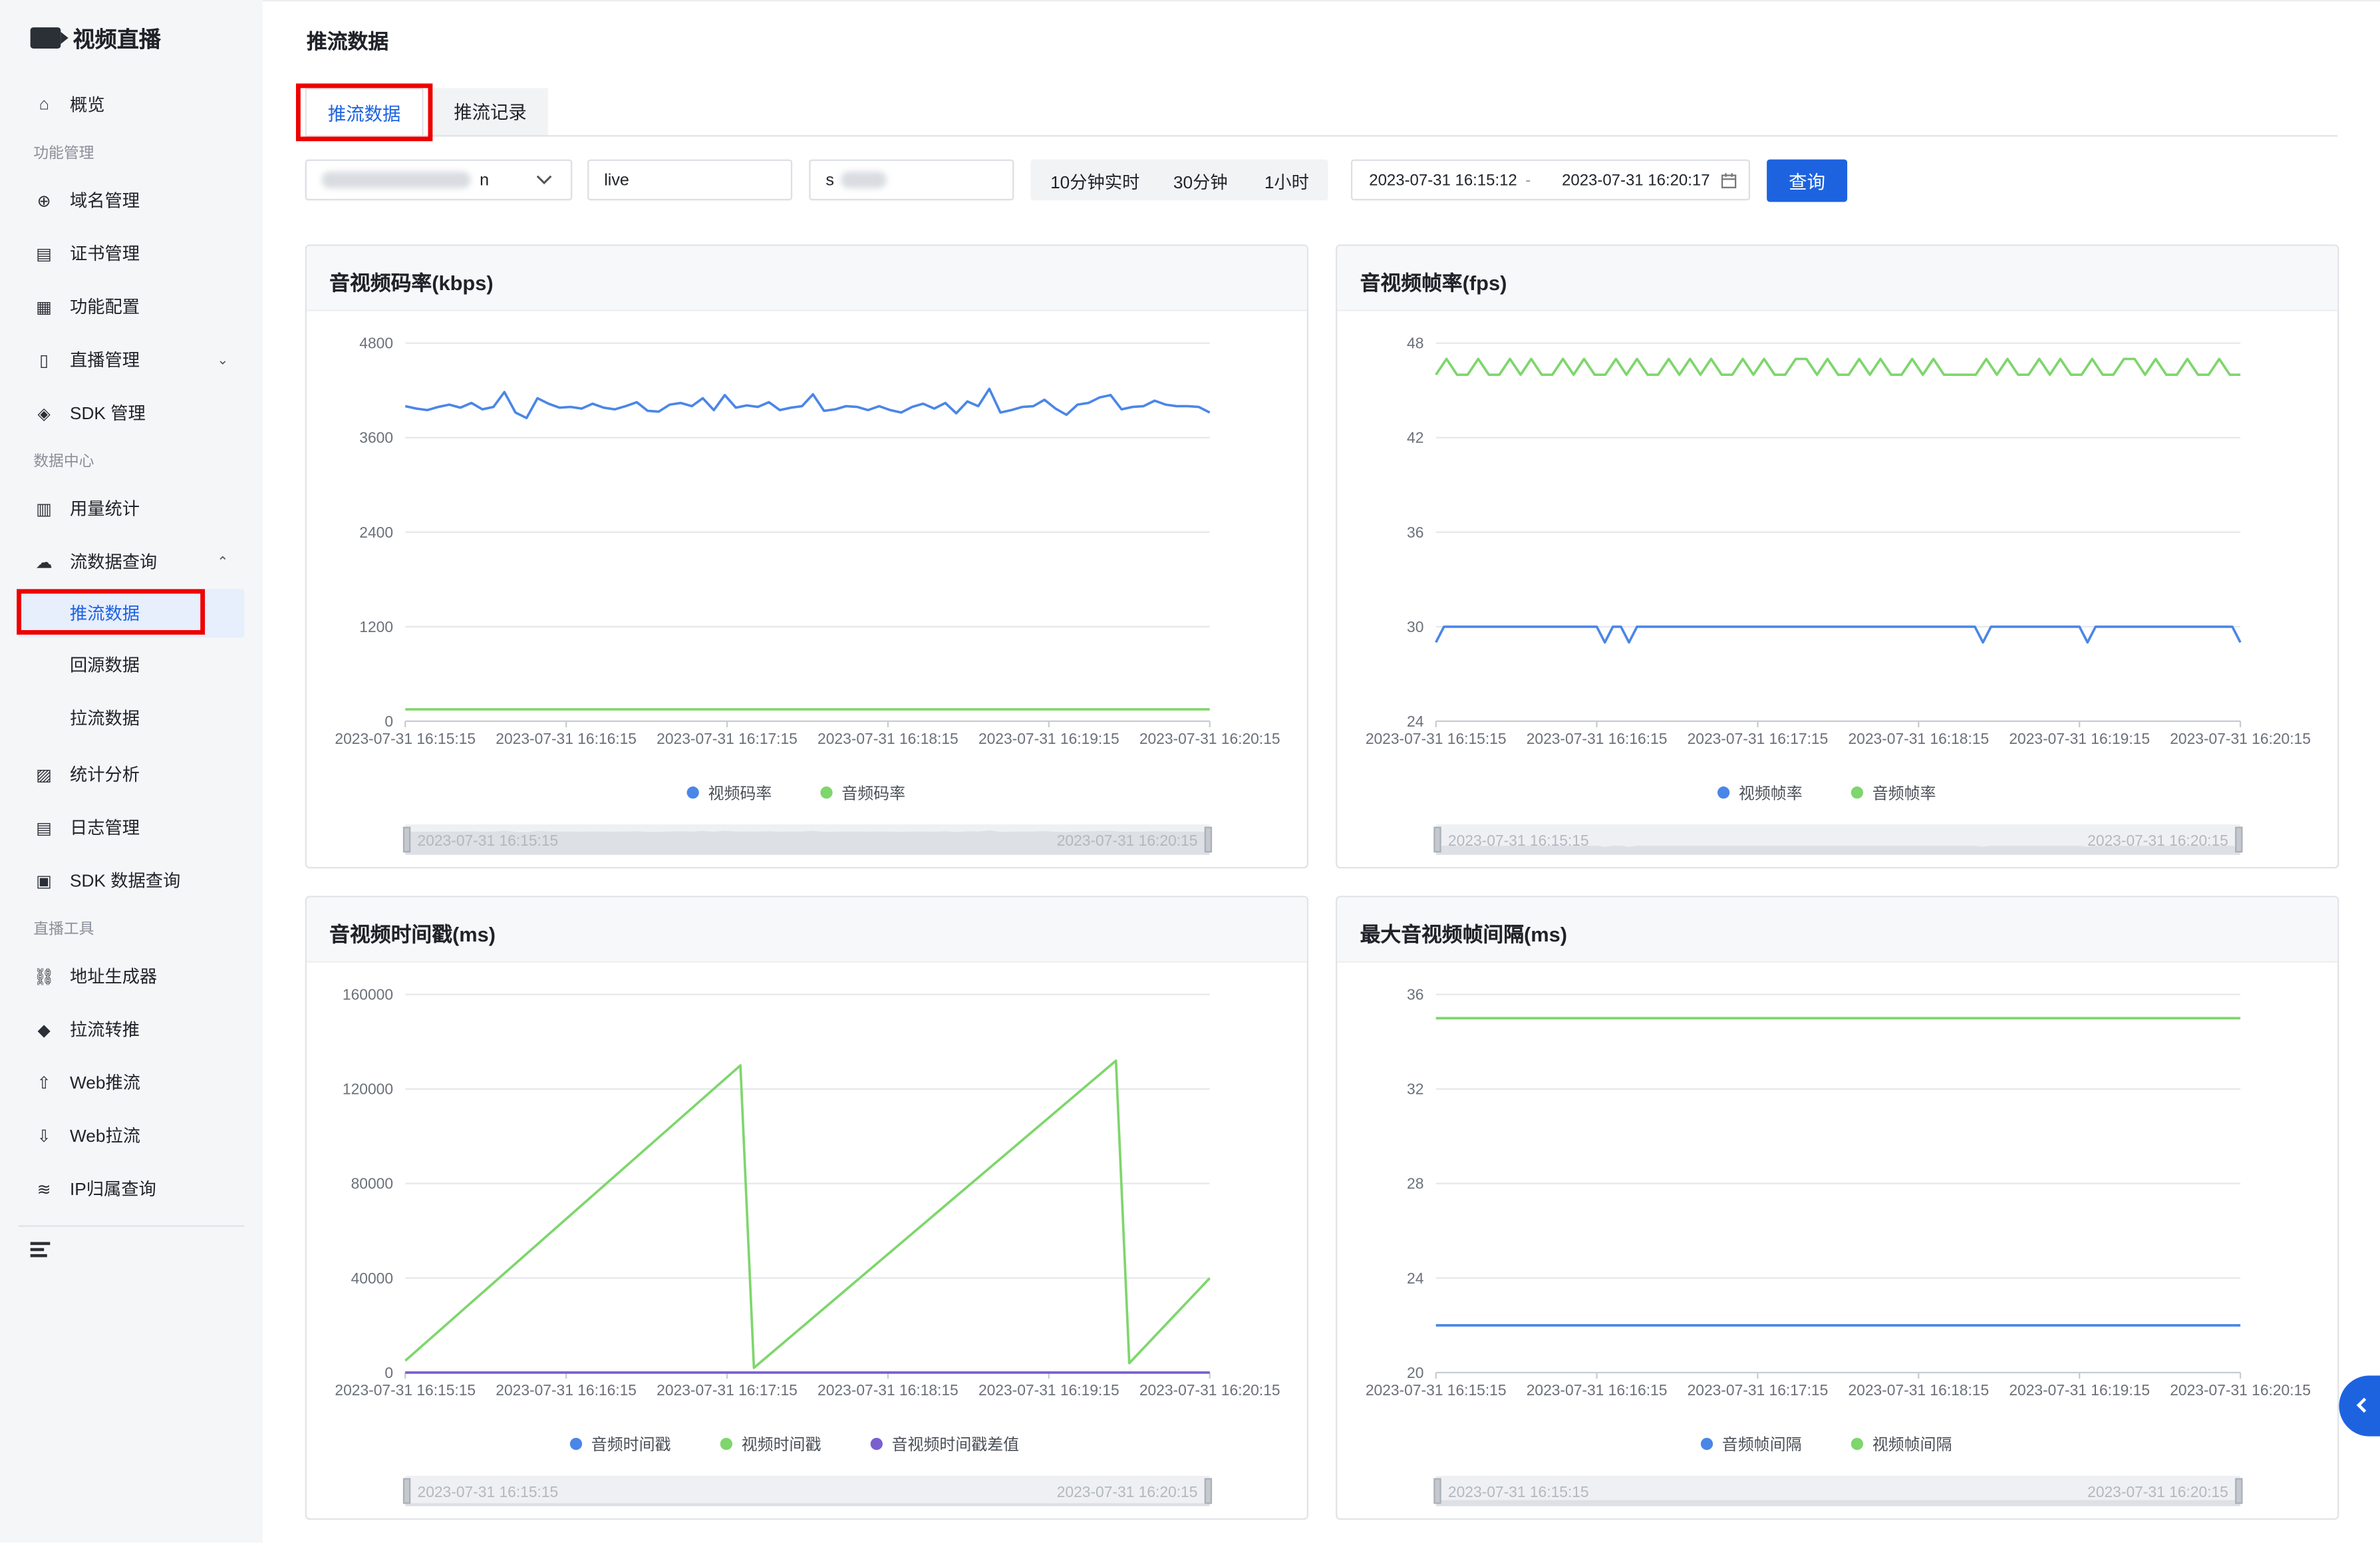  What do you see at coordinates (388, 1372) in the screenshot?
I see `y-tick-label: 0` at bounding box center [388, 1372].